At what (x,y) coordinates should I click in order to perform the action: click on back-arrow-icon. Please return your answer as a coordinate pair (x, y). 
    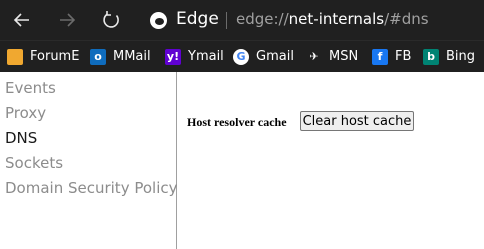
    Looking at the image, I should click on (22, 20).